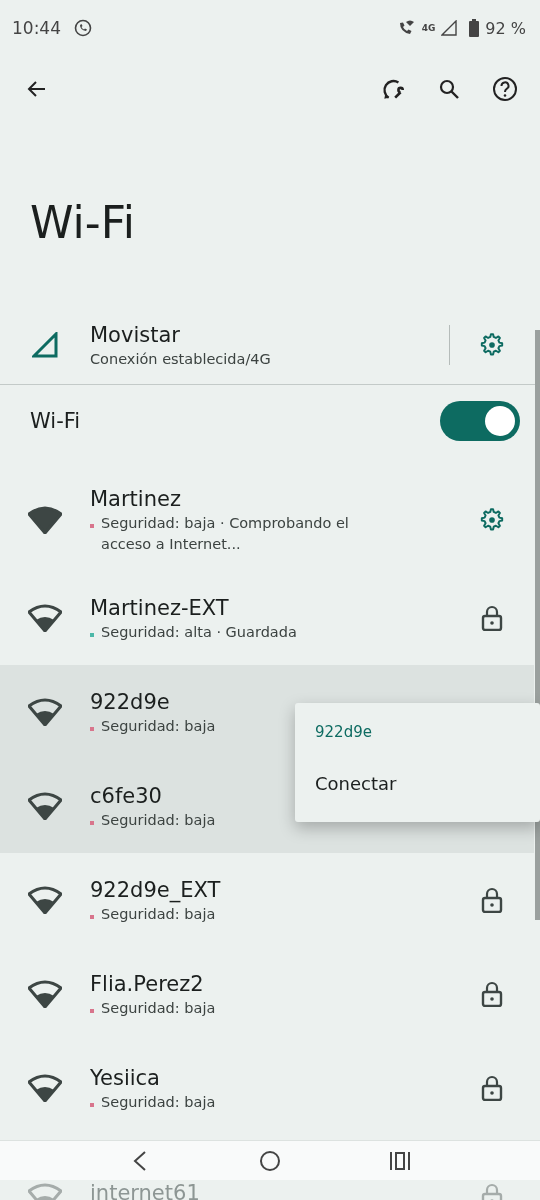 This screenshot has width=540, height=1200. I want to click on carrier-name: Movistar, so click(135, 335).